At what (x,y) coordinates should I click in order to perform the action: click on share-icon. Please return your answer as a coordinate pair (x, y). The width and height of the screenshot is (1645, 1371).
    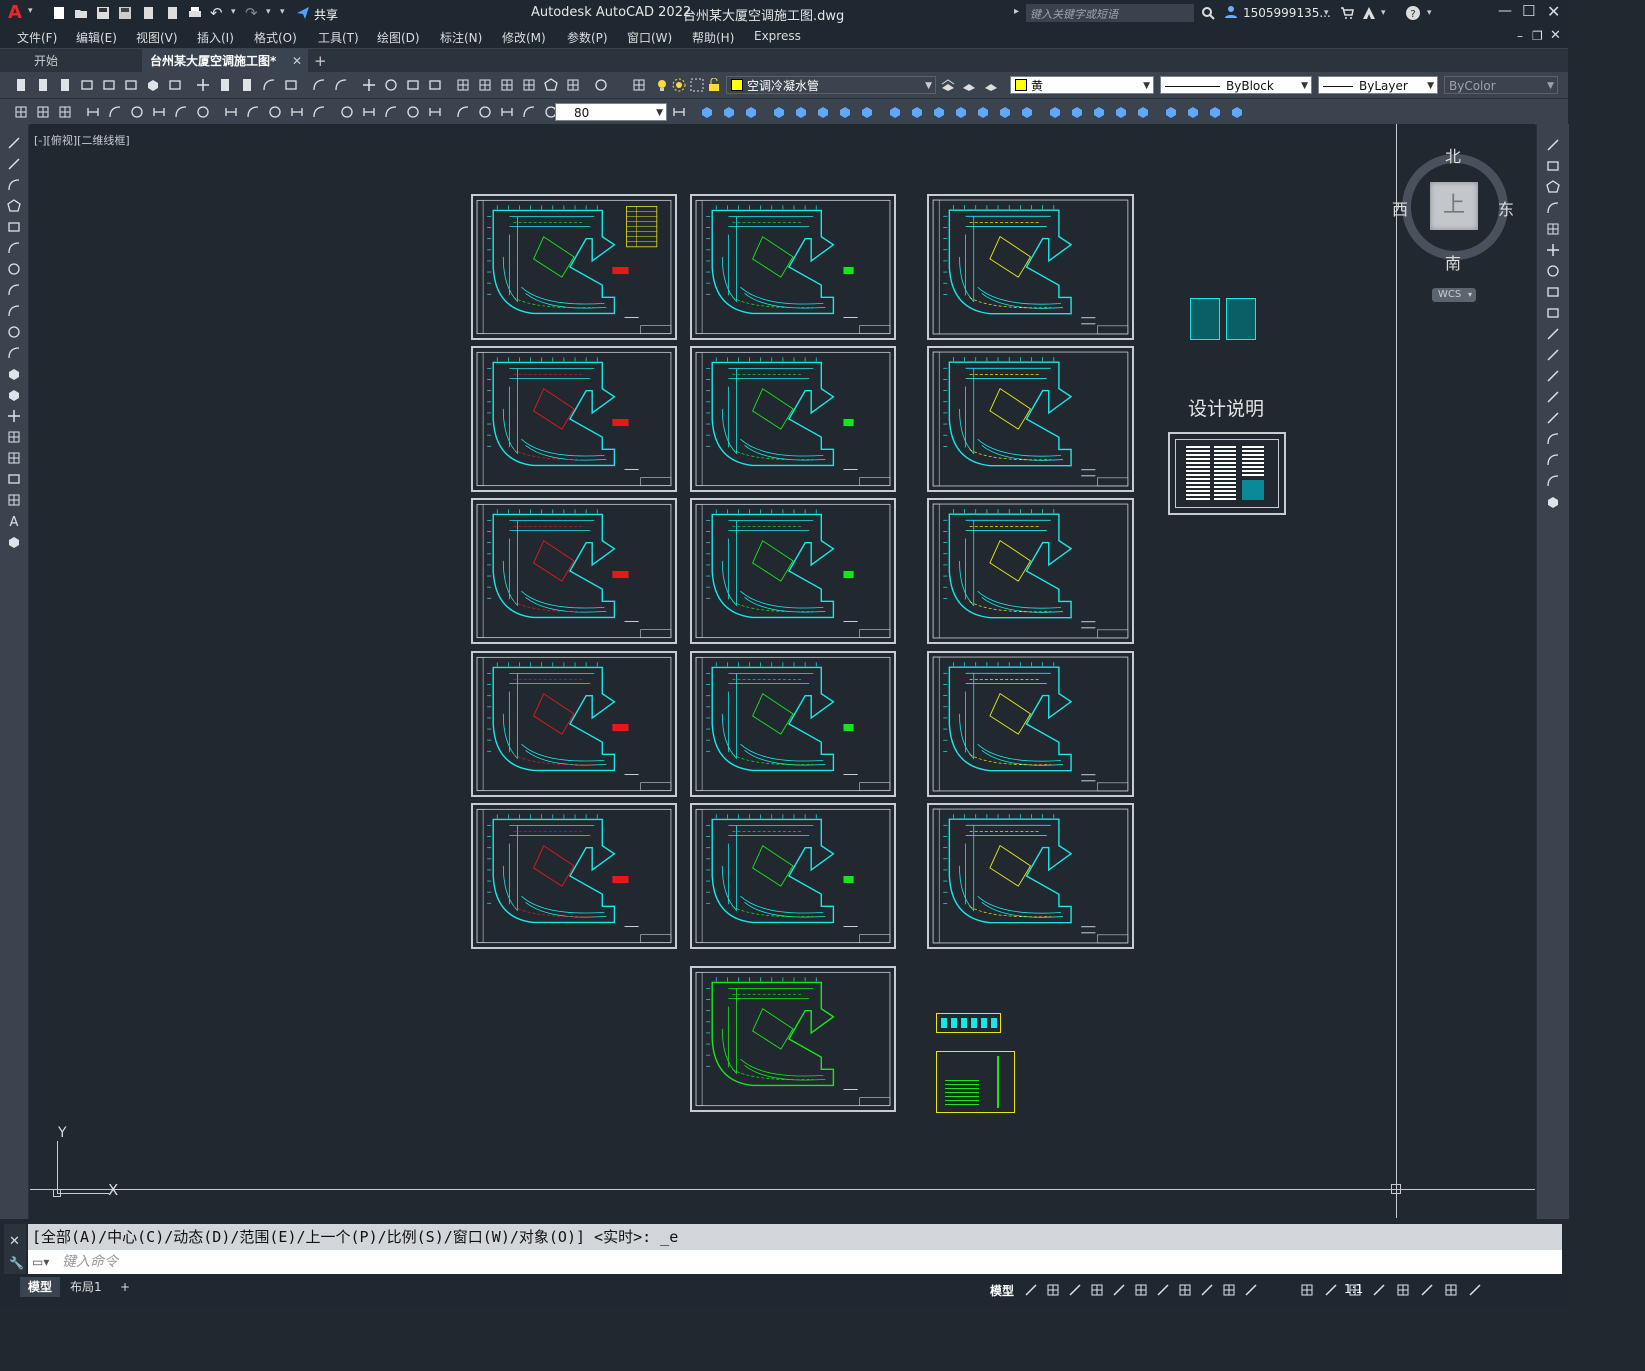
    Looking at the image, I should click on (303, 13).